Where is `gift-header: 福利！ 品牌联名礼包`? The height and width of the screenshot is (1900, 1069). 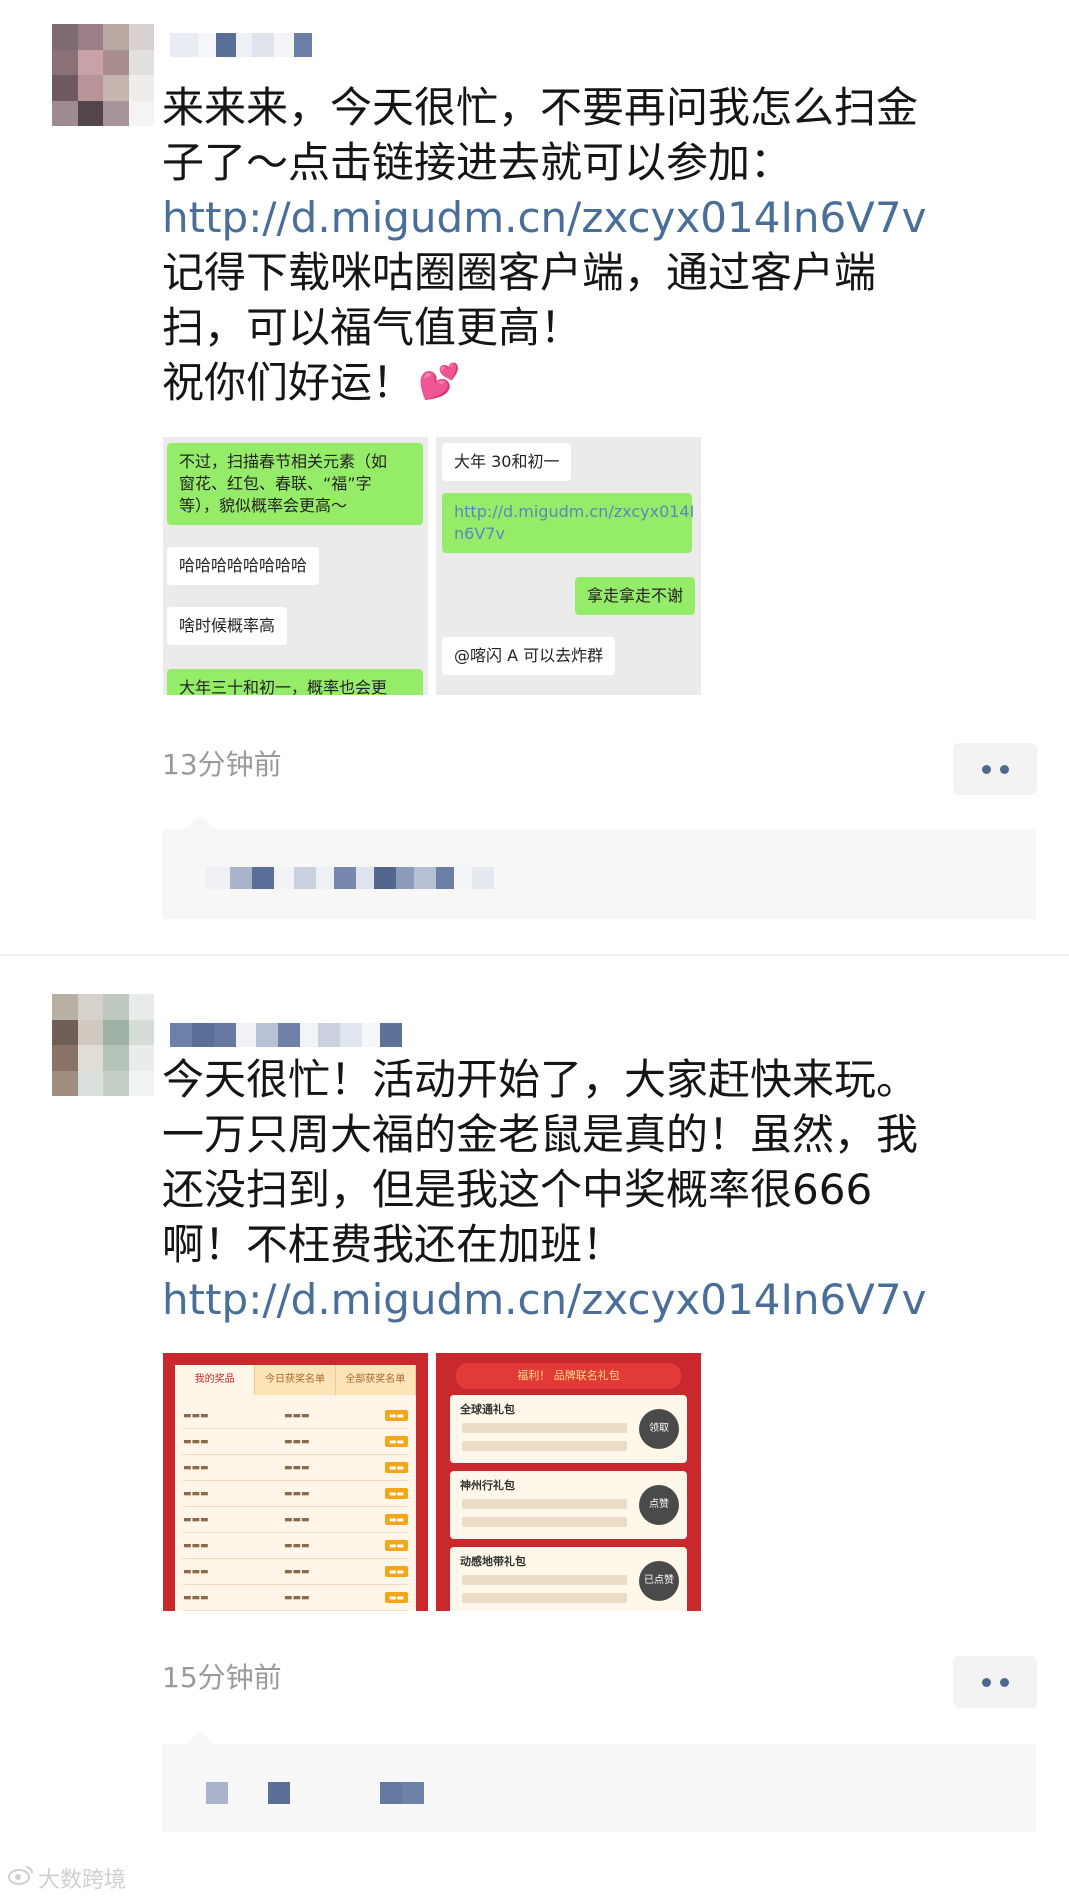 gift-header: 福利！ 品牌联名礼包 is located at coordinates (568, 1376).